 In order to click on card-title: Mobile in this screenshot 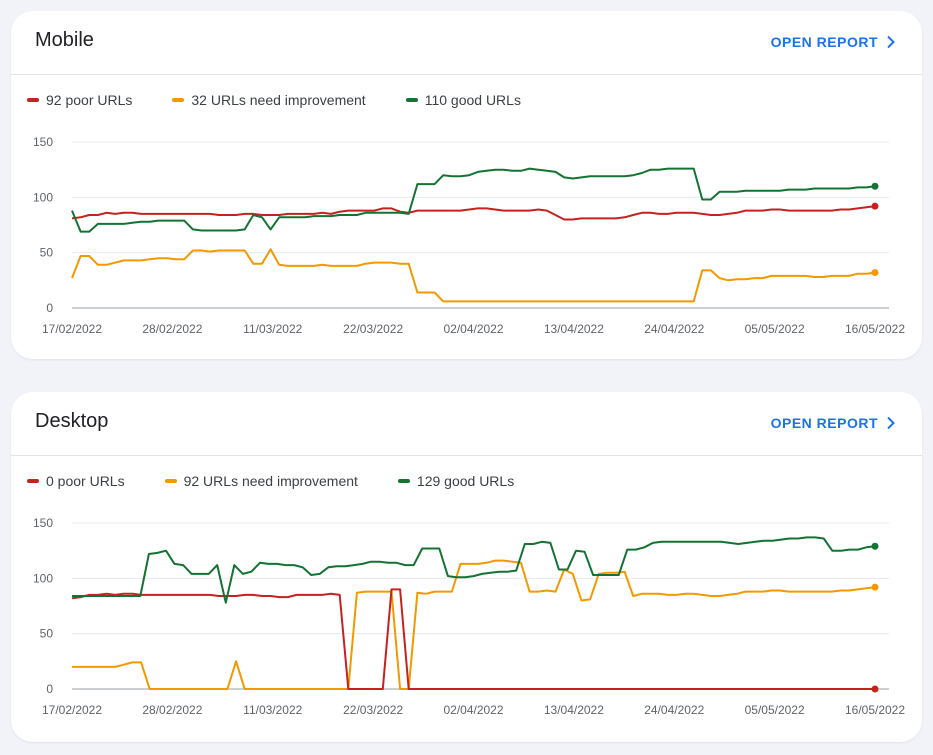, I will do `click(64, 40)`.